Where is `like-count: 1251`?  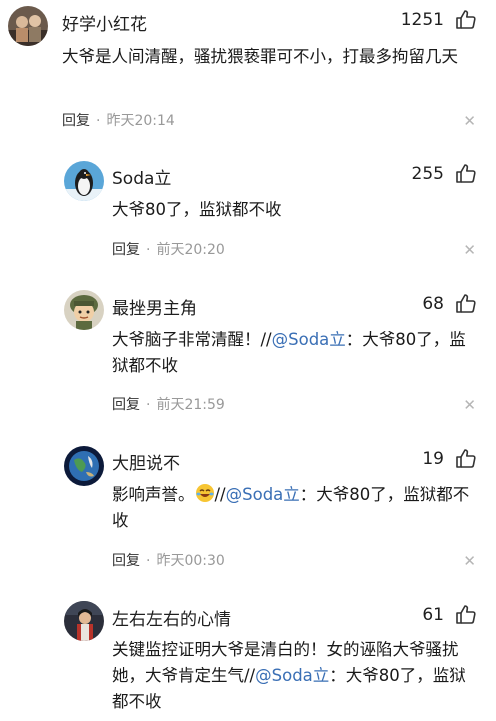
like-count: 1251 is located at coordinates (422, 20).